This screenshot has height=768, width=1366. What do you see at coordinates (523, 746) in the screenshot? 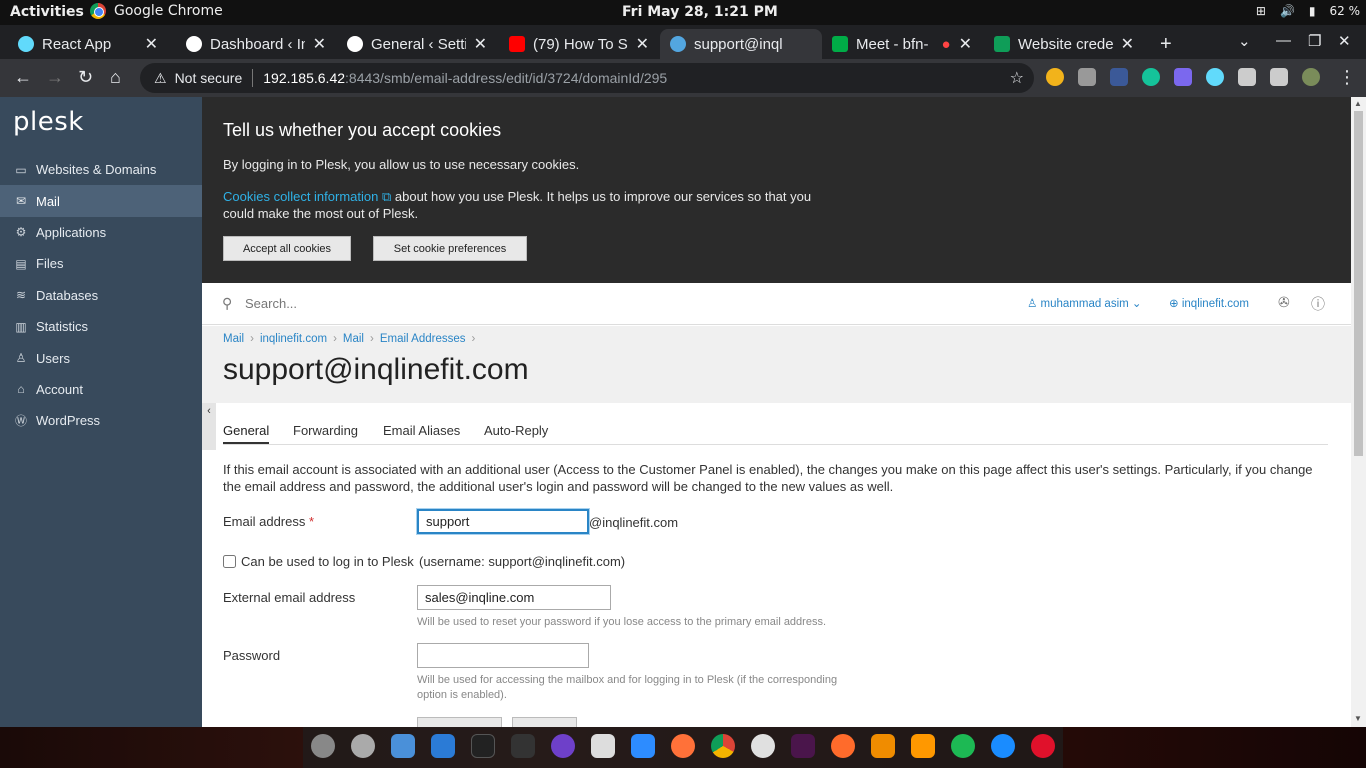
I see `system-monitor-icon` at bounding box center [523, 746].